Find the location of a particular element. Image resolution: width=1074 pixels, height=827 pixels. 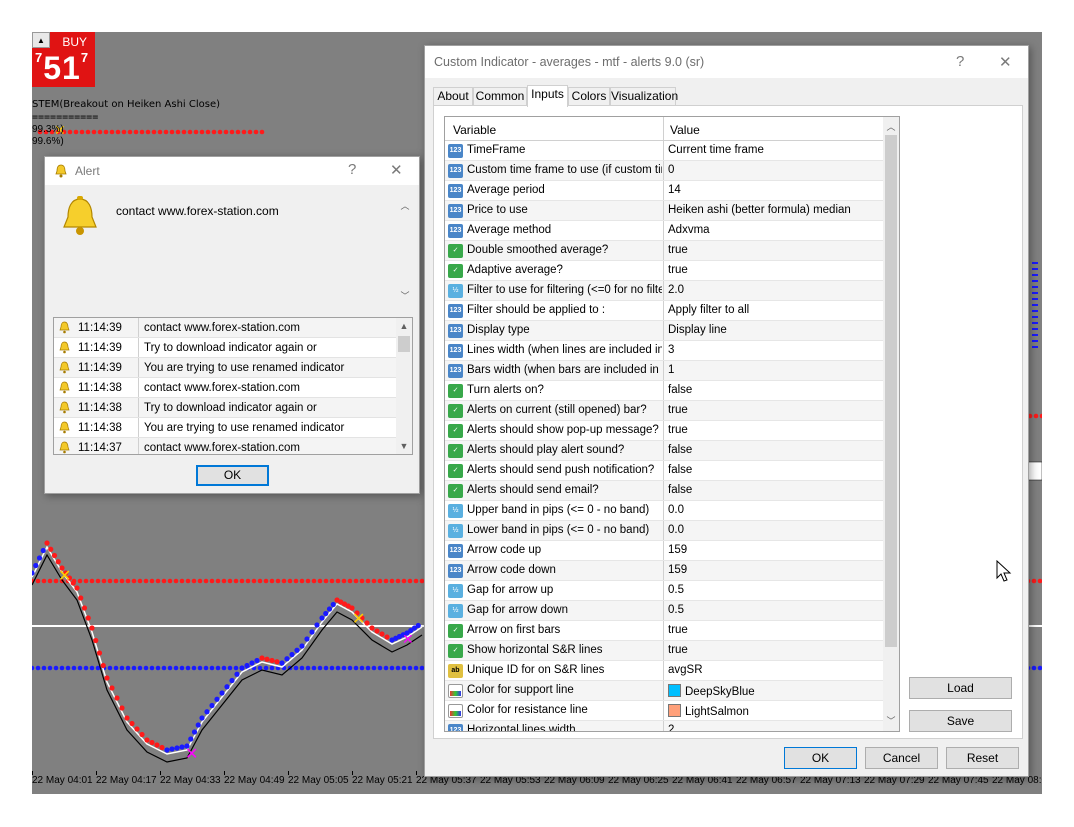

param-row: 123 Display type Display line is located at coordinates (664, 331).